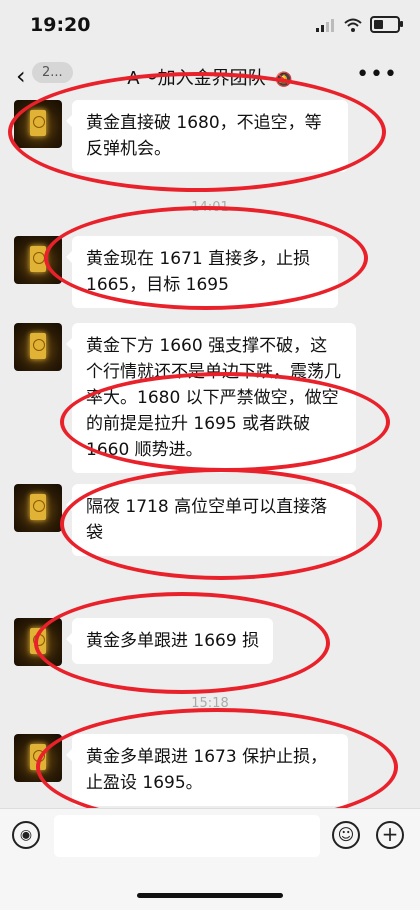  I want to click on chat-header: ‹ 2... A～加入金界团队 🔕 •••, so click(210, 75).